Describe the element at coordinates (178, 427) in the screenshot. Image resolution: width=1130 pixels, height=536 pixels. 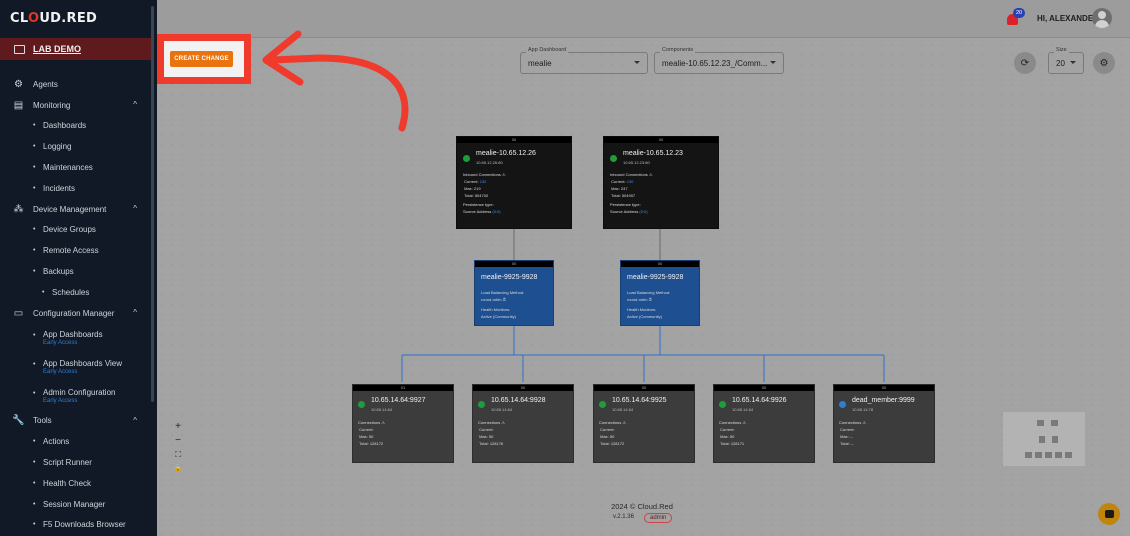
I see `zoom-in-button: +` at that location.